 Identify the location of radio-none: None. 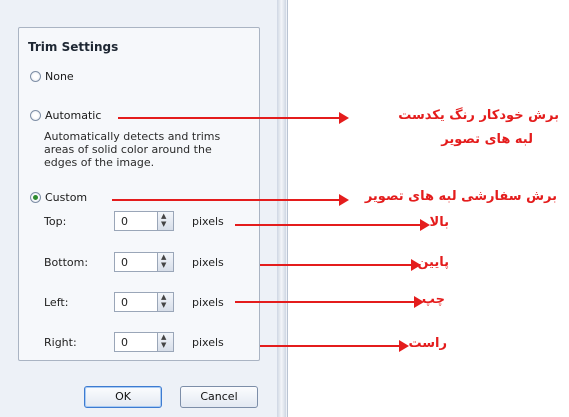
(52, 76).